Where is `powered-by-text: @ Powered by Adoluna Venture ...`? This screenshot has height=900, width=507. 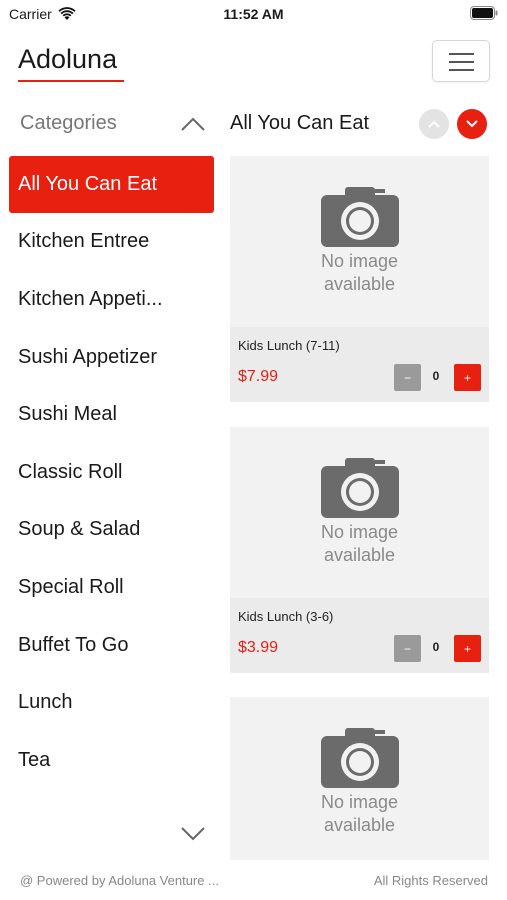 powered-by-text: @ Powered by Adoluna Venture ... is located at coordinates (119, 880).